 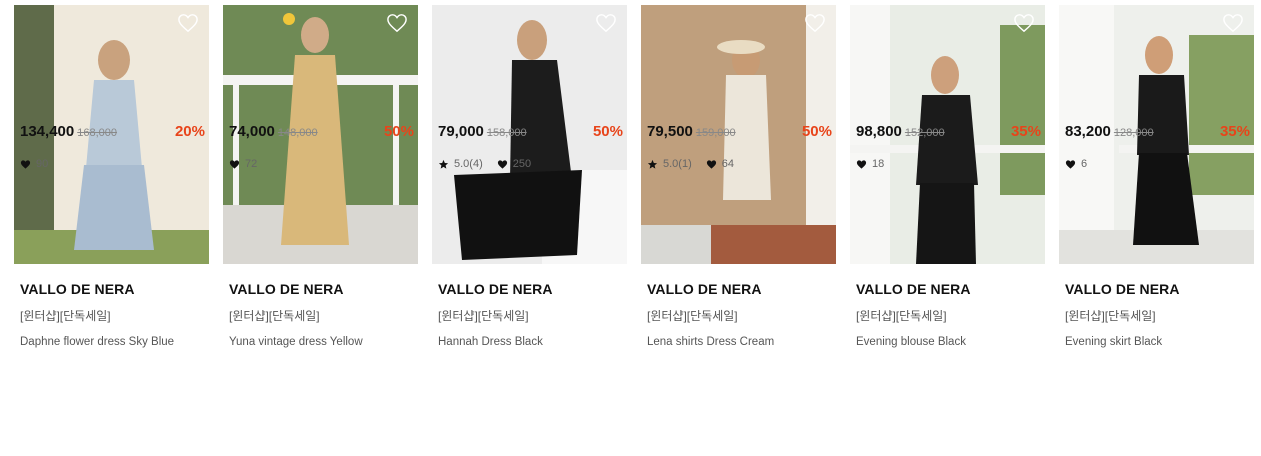 I want to click on price-row: 134,400 168,000 20%, so click(x=112, y=134).